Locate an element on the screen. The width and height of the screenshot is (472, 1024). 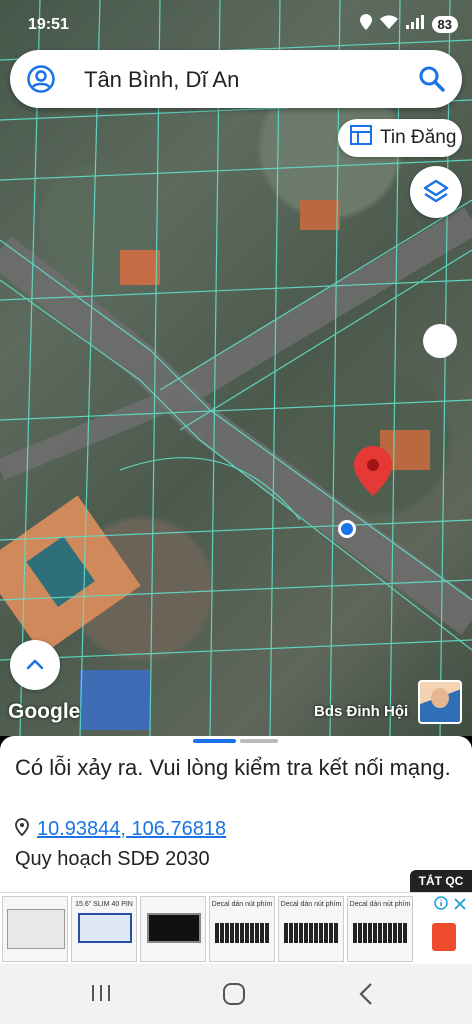
post-listing-button: Tin Đăng is located at coordinates (400, 138).